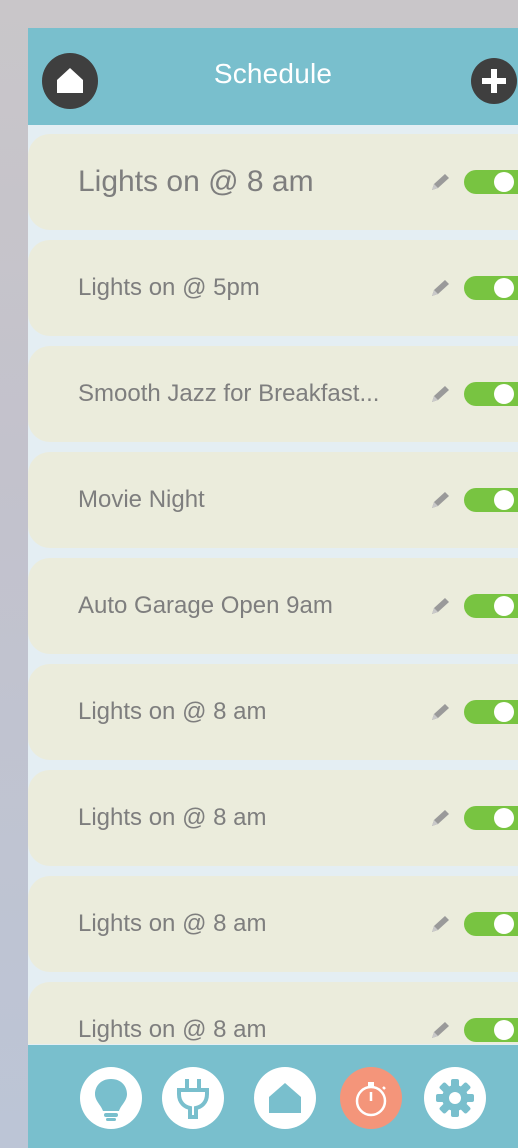 Image resolution: width=518 pixels, height=1148 pixels. I want to click on nav-home-button, so click(285, 1098).